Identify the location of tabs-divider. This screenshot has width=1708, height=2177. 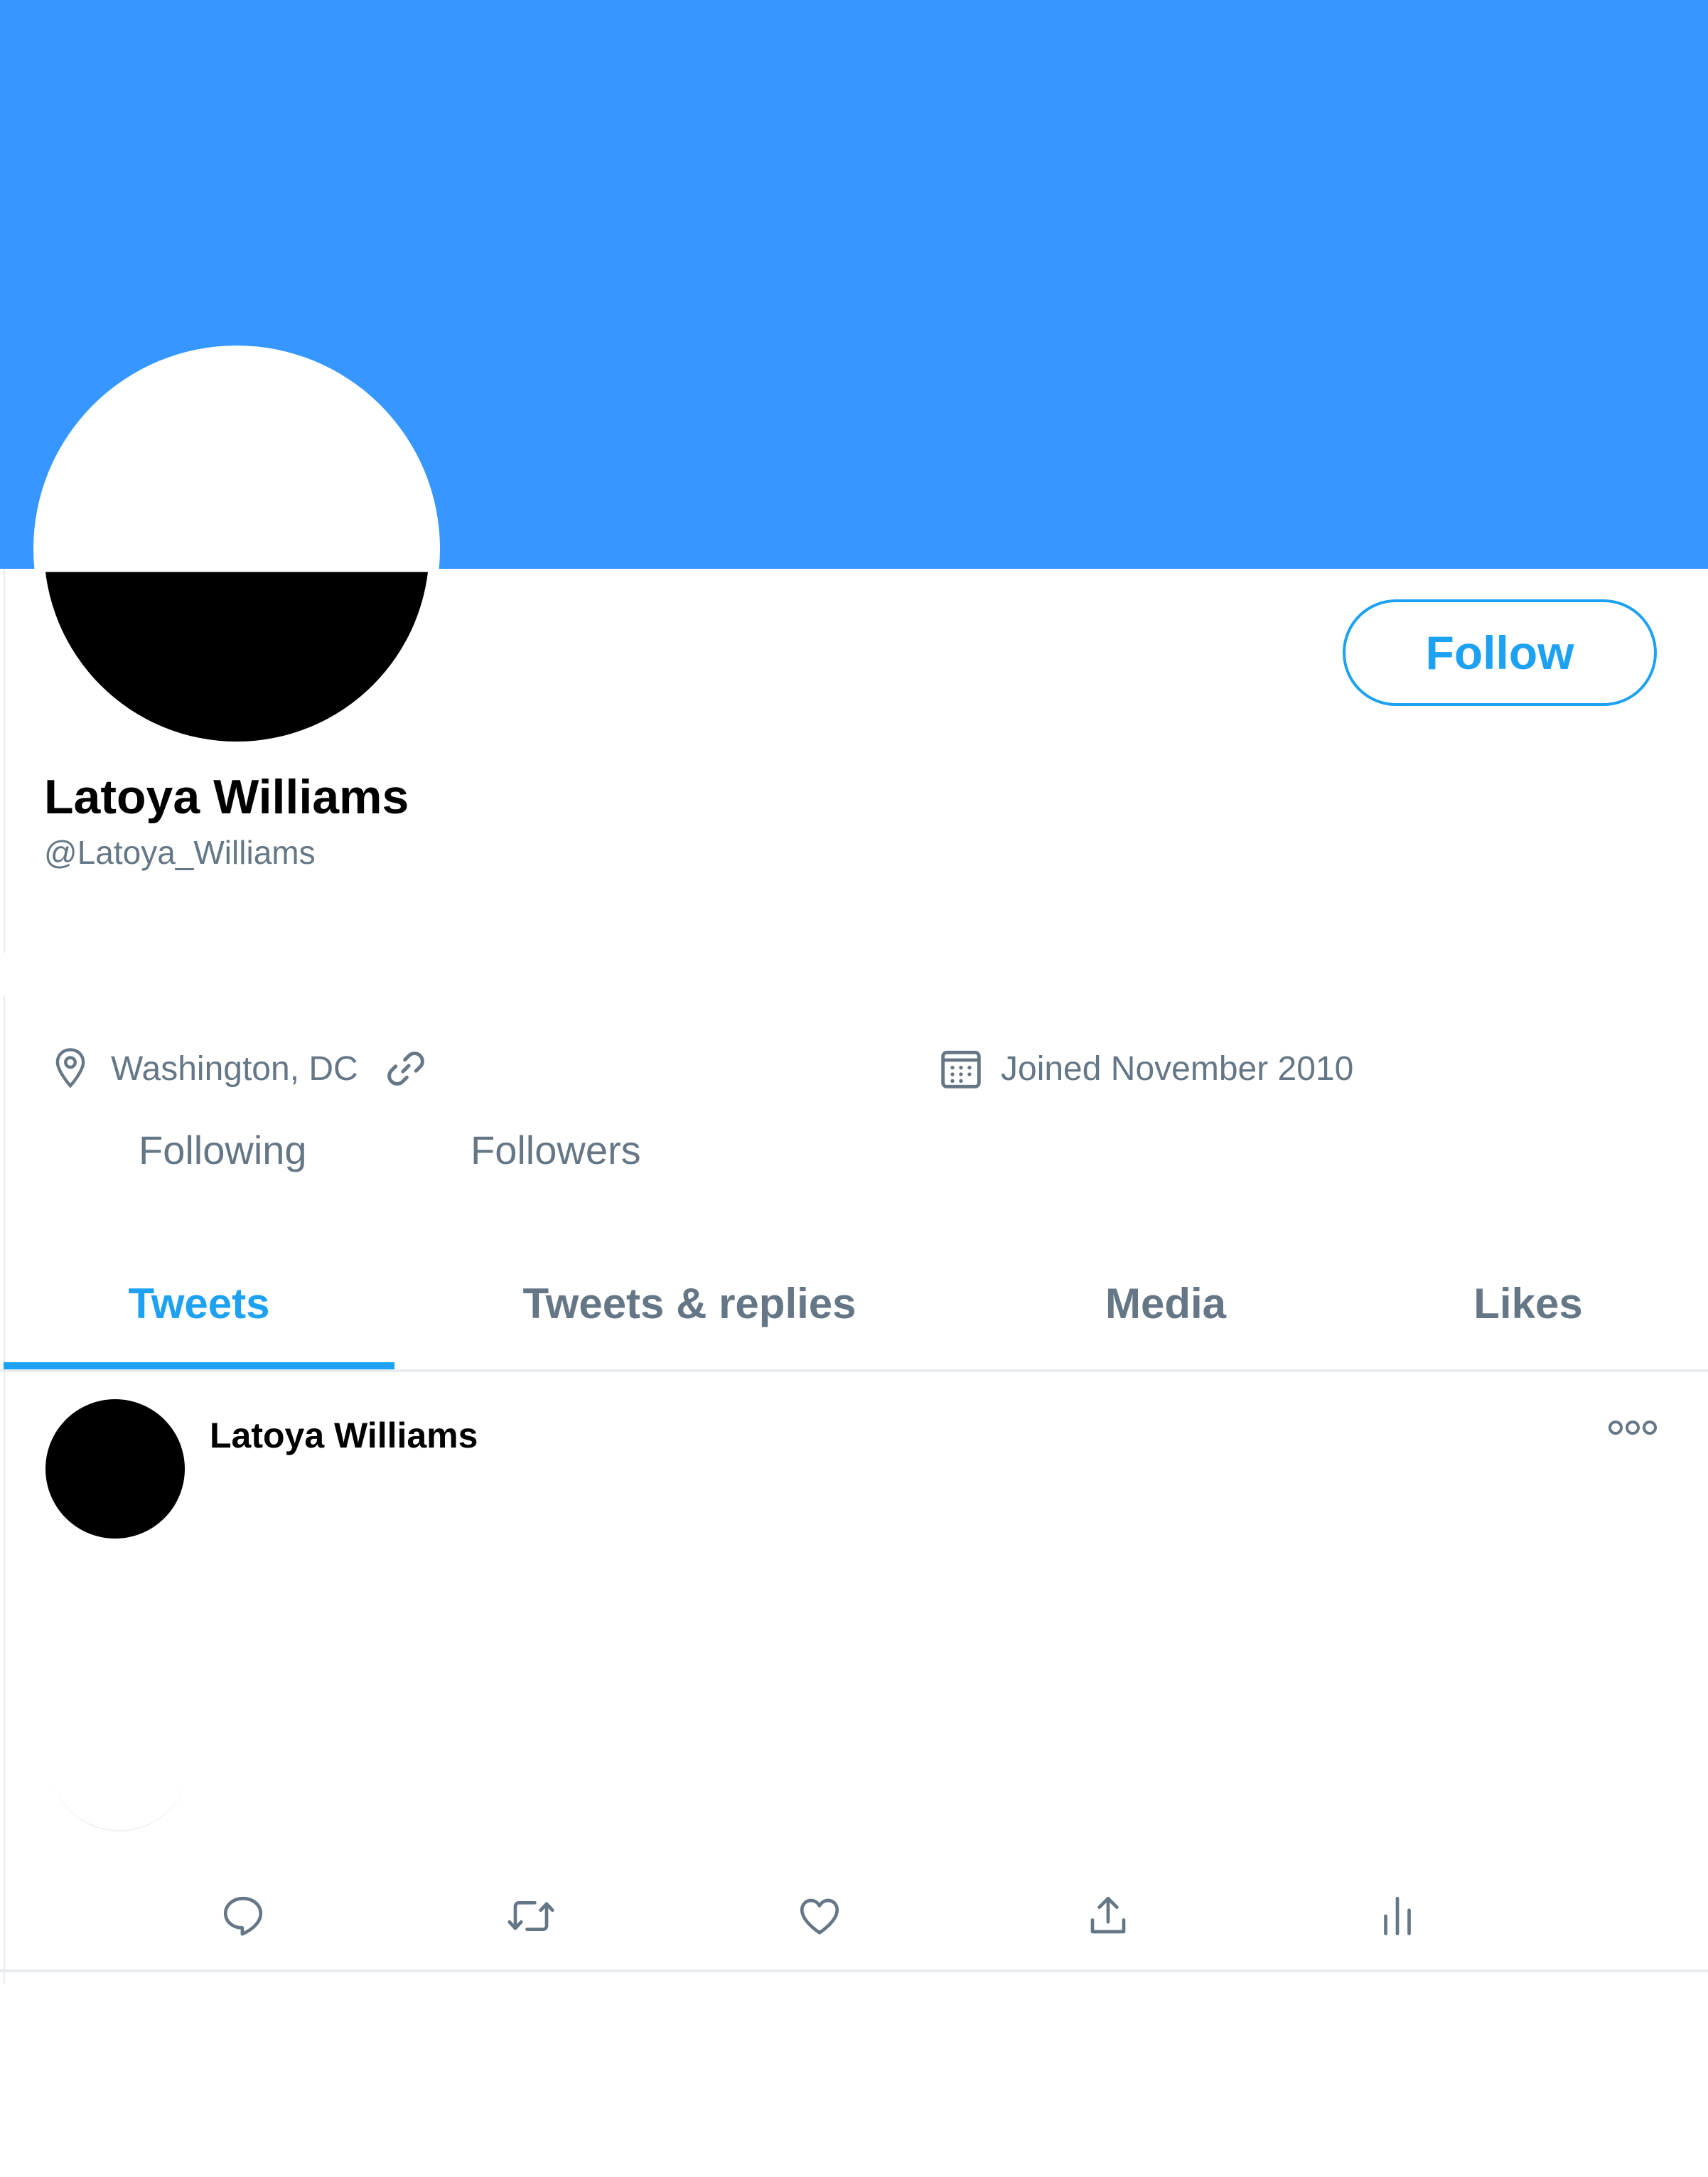
(854, 1370).